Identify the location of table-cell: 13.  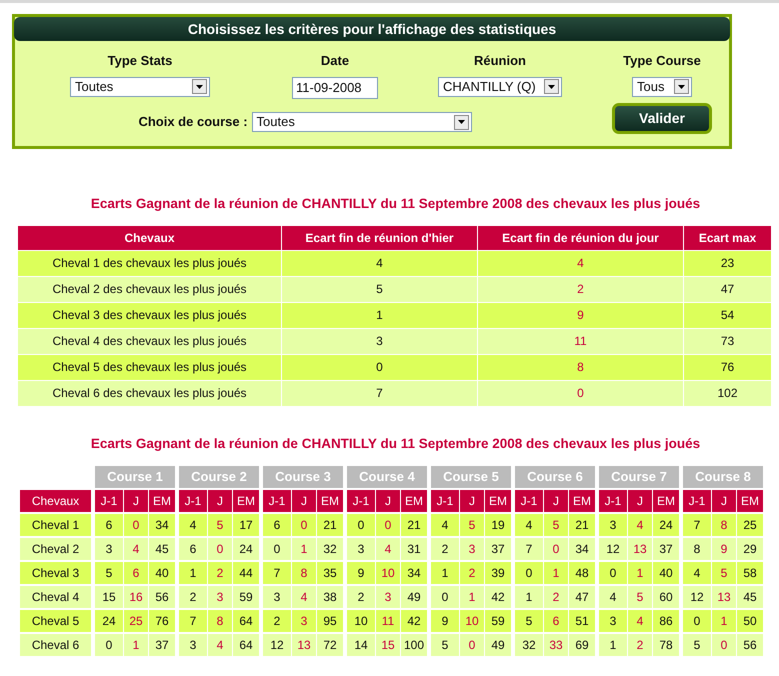
(640, 549).